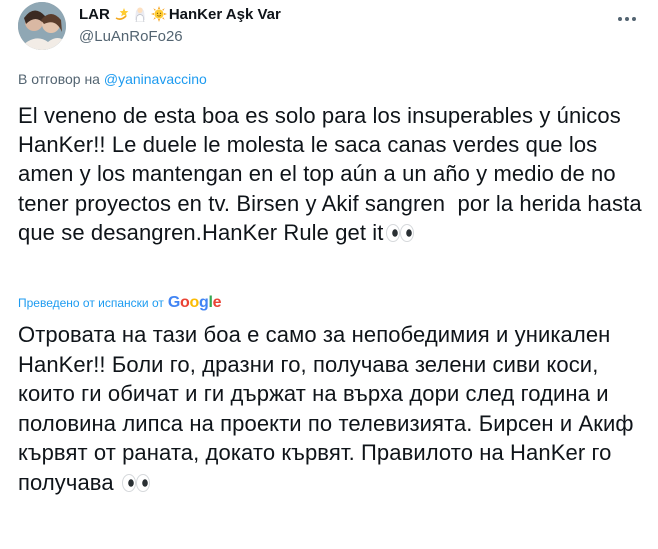 The width and height of the screenshot is (658, 549). I want to click on sun-with-face-icon, so click(158, 14).